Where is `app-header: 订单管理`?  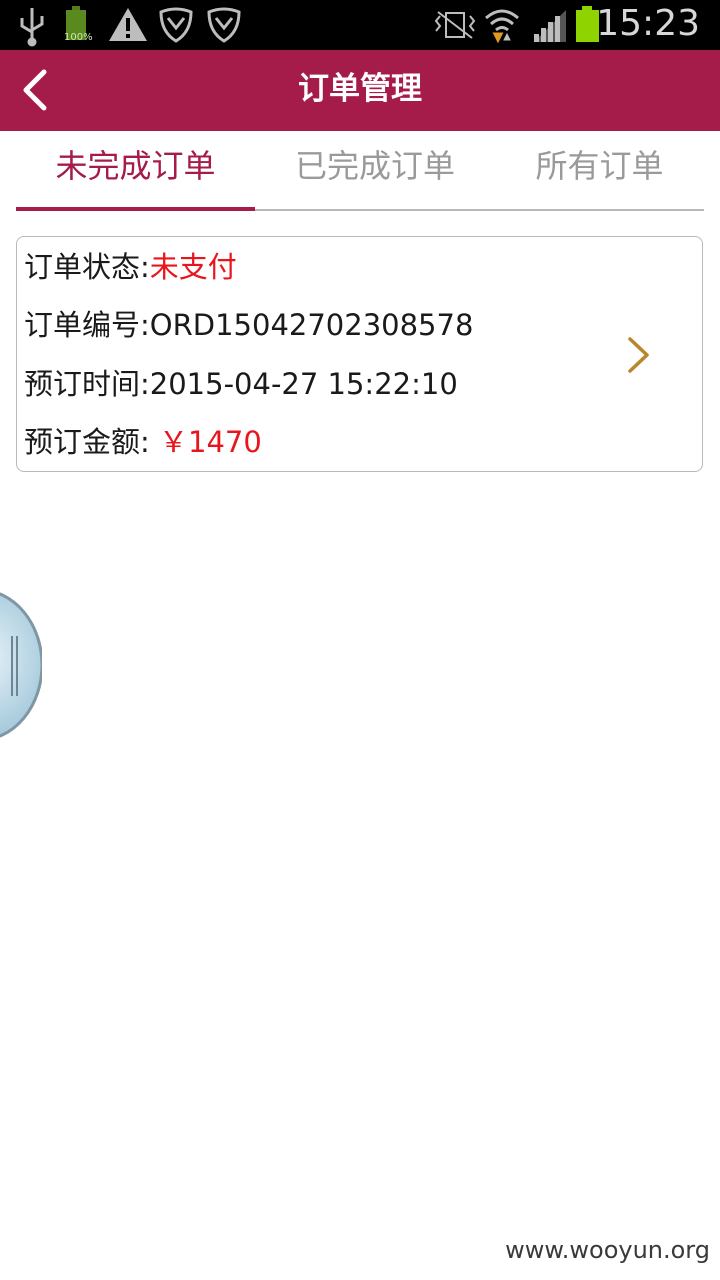
app-header: 订单管理 is located at coordinates (360, 90).